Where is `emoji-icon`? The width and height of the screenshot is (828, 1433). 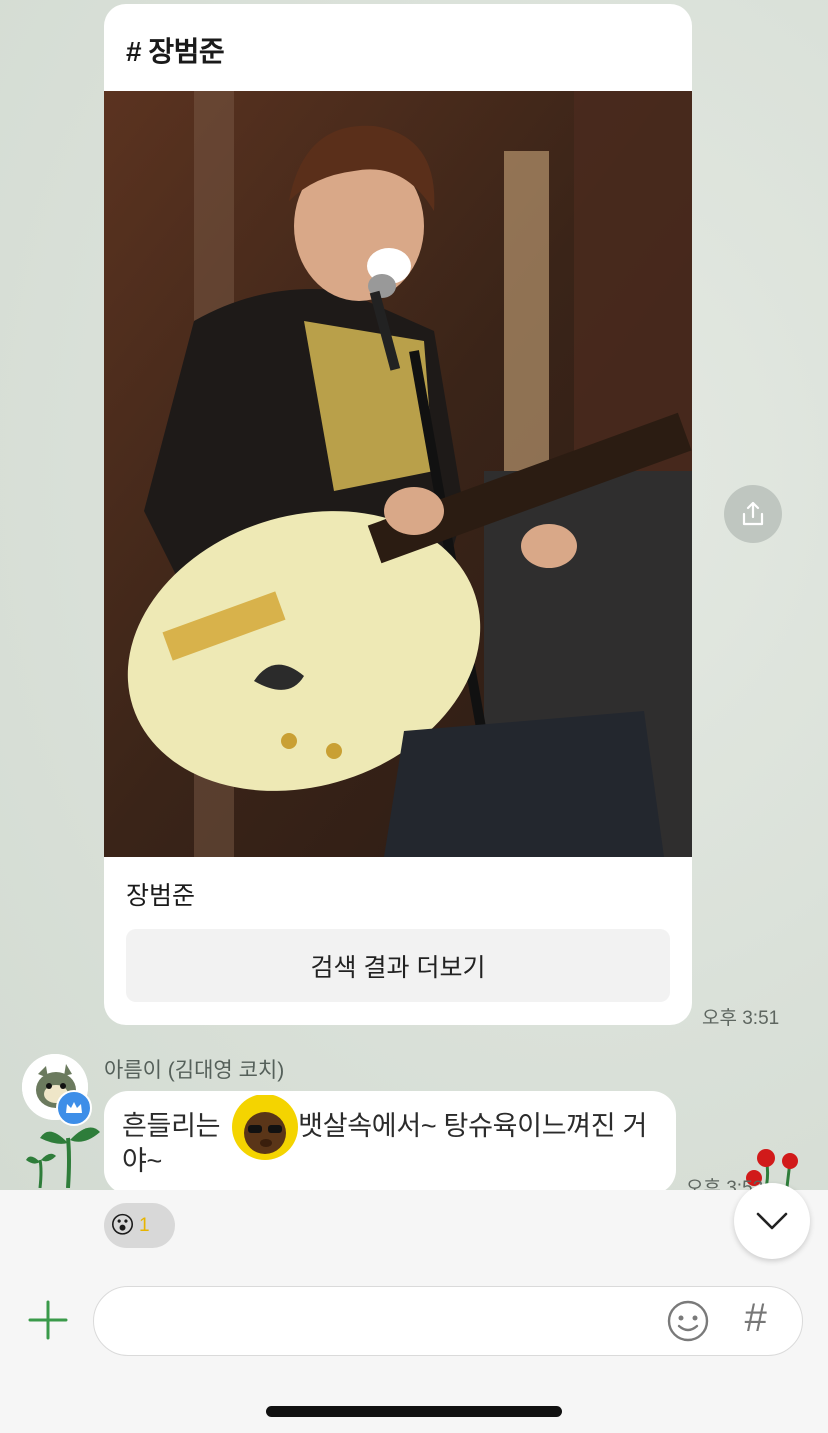 emoji-icon is located at coordinates (688, 1321).